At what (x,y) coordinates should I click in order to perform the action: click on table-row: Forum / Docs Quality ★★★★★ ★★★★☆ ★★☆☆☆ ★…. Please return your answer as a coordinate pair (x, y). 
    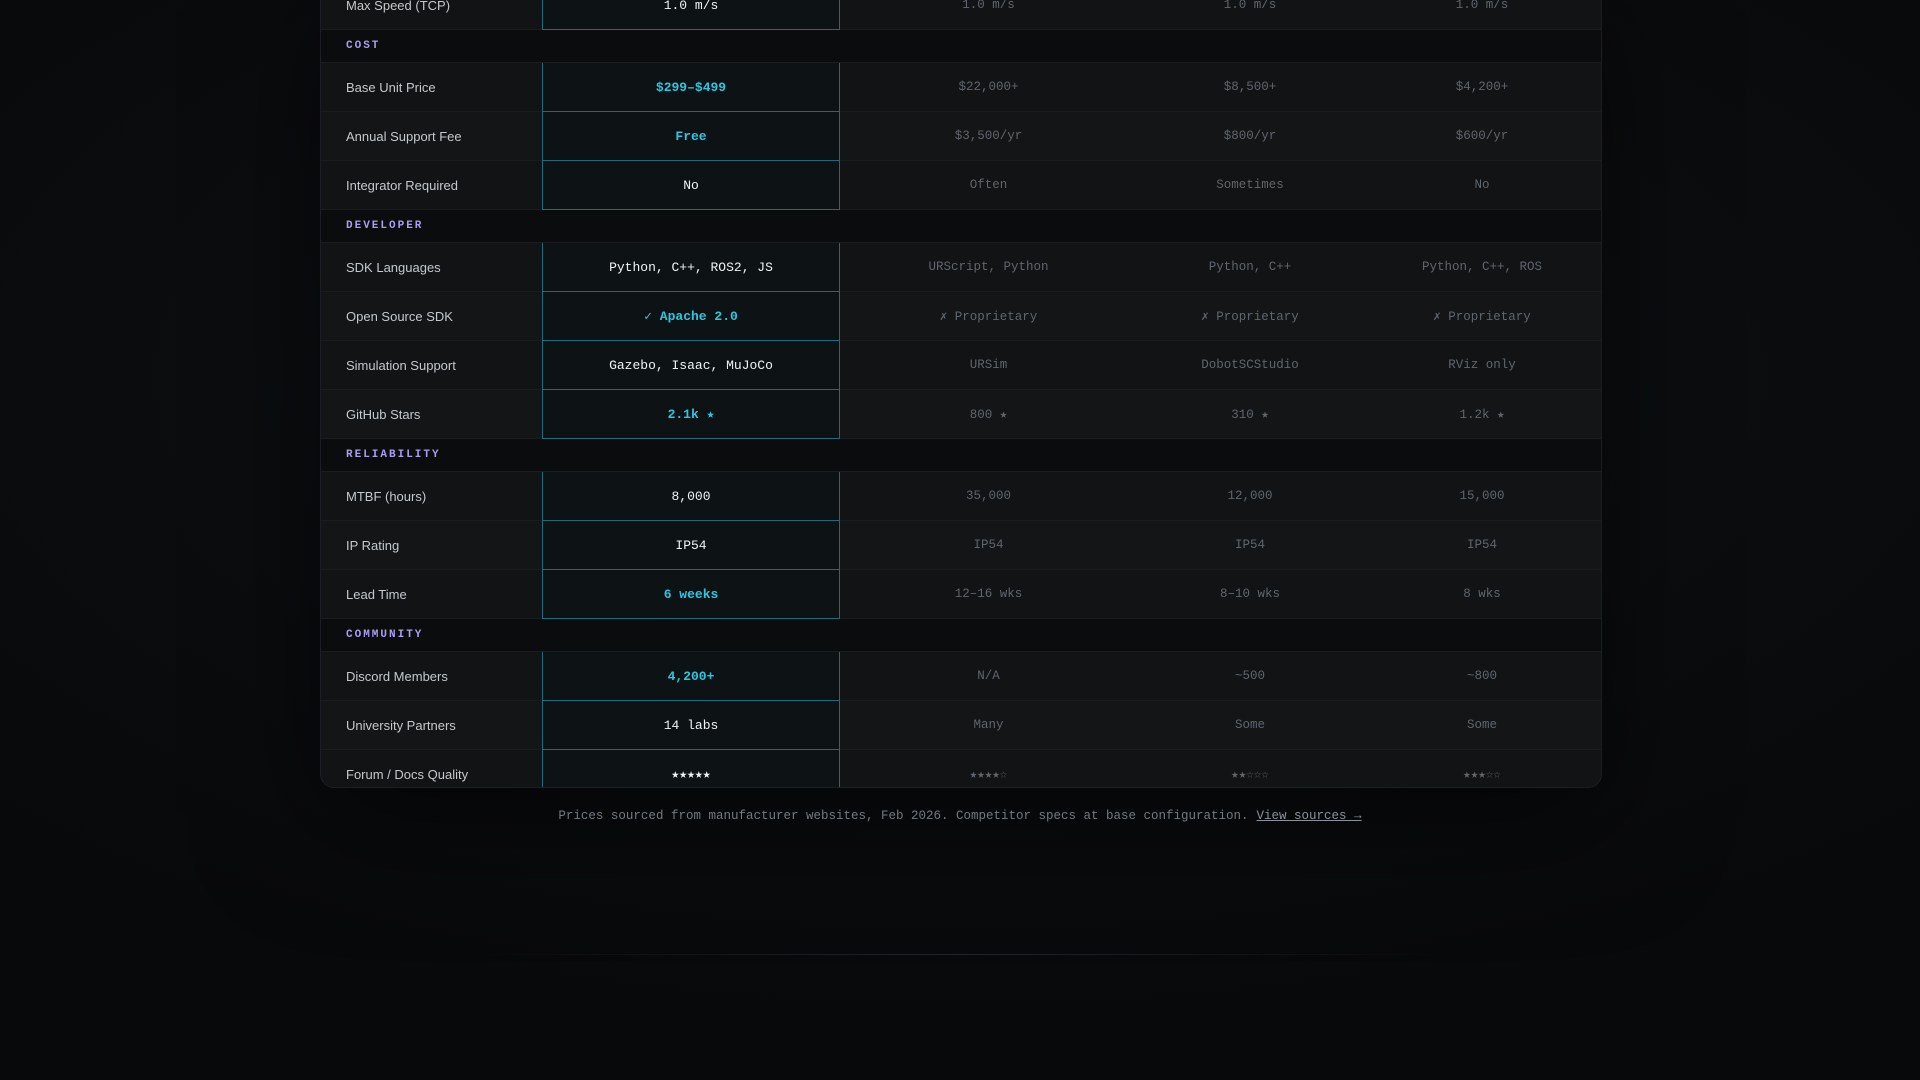
    Looking at the image, I should click on (961, 768).